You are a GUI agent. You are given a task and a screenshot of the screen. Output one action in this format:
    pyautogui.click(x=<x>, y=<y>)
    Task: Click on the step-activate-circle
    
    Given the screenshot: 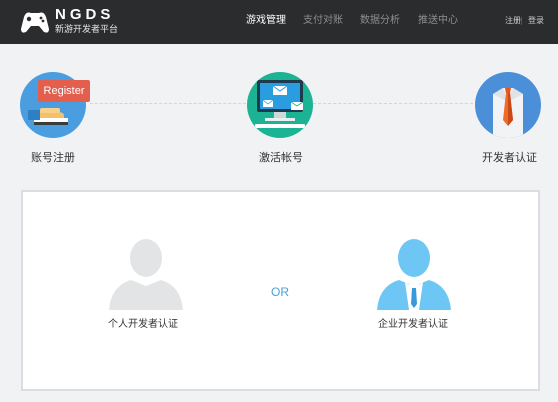 What is the action you would take?
    pyautogui.click(x=280, y=105)
    